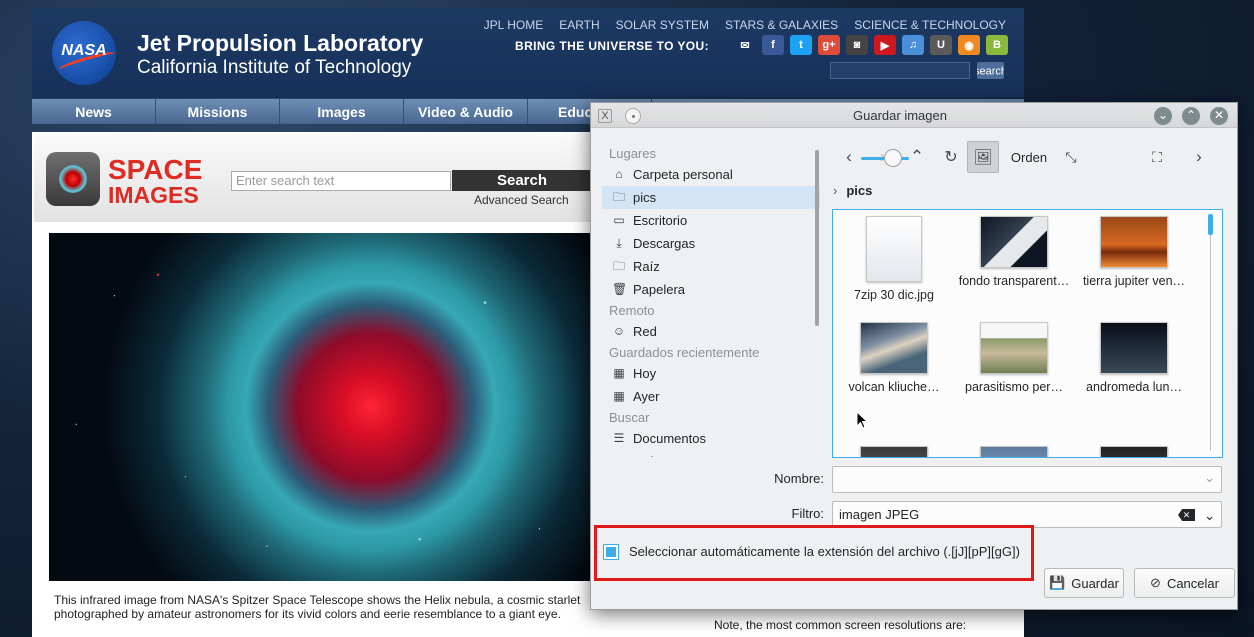  Describe the element at coordinates (969, 45) in the screenshot. I see `rss-icon: ◉` at that location.